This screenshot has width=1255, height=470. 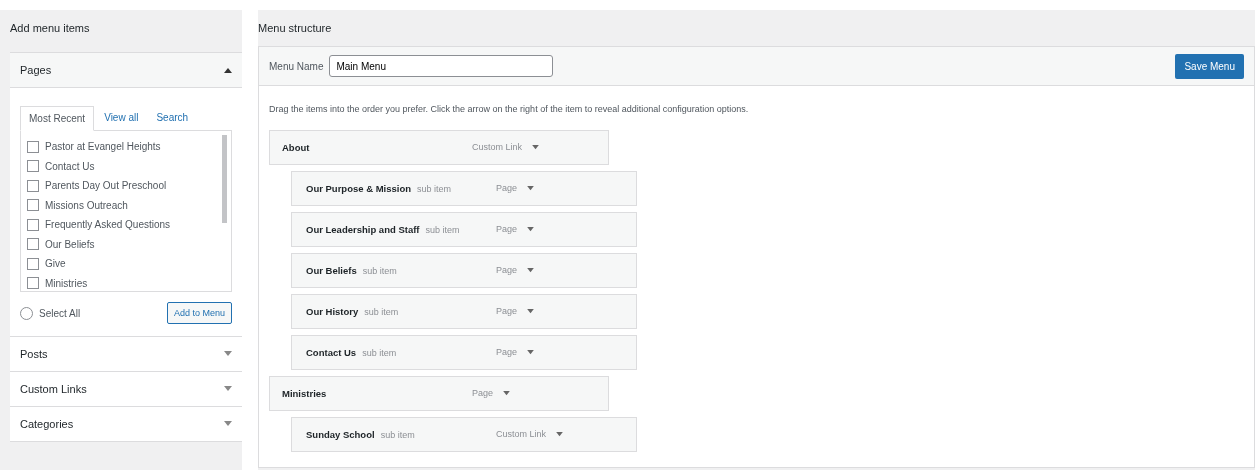 I want to click on scrollbar, so click(x=224, y=179).